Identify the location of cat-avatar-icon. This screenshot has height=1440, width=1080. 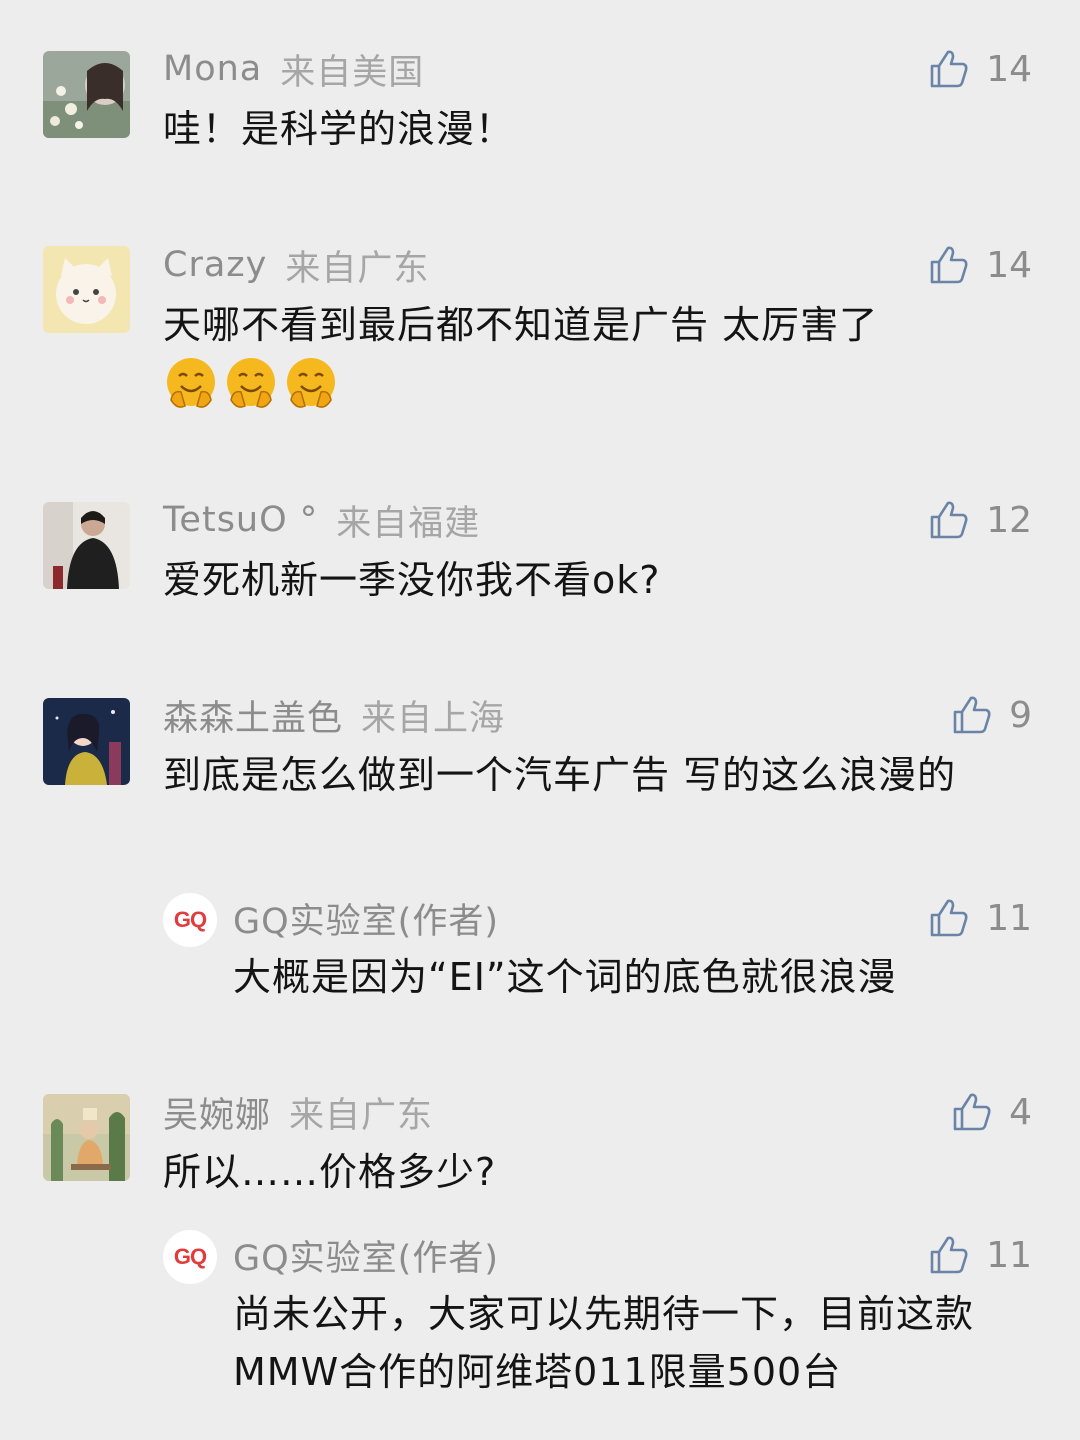
(86, 289).